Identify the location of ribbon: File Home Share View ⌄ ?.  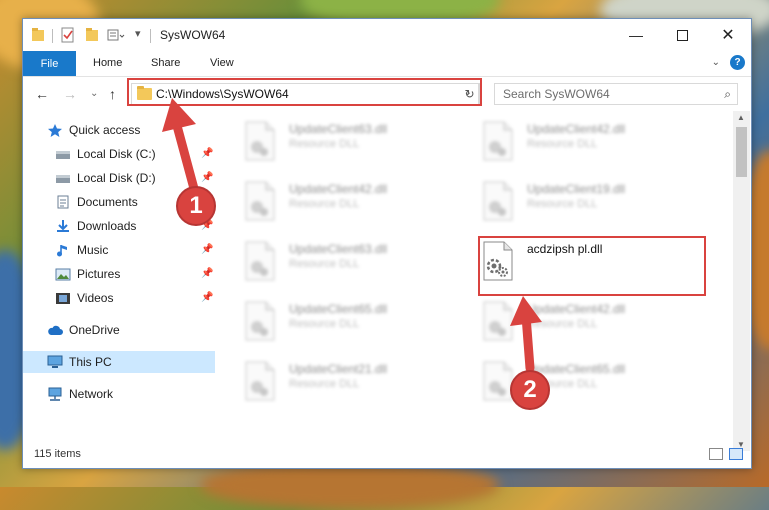
(387, 64).